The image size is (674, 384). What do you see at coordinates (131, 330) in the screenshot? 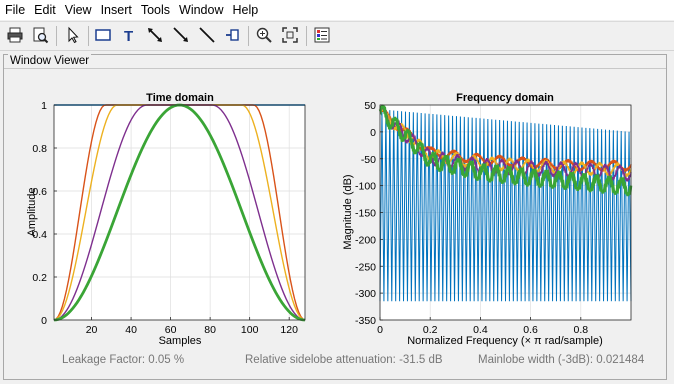
I see `time-xtick-label: 40` at bounding box center [131, 330].